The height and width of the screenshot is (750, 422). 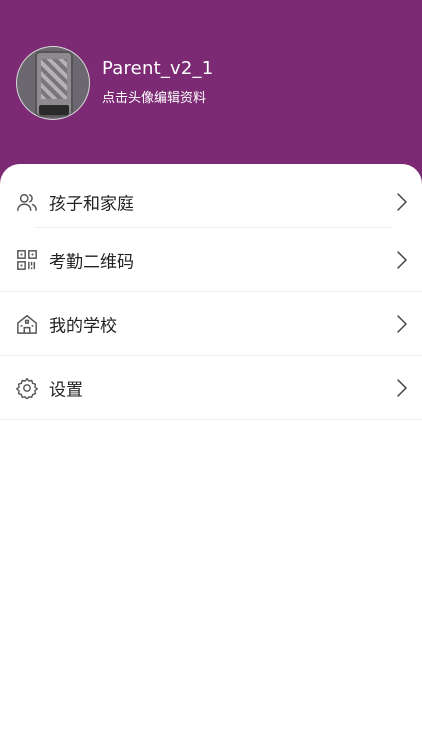 I want to click on menu-item-label: 我的学校, so click(x=83, y=326).